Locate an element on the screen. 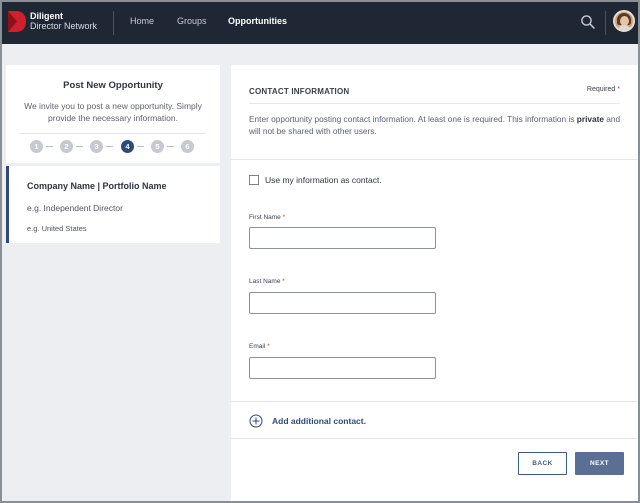 Image resolution: width=640 pixels, height=503 pixels. avatar-body is located at coordinates (624, 27).